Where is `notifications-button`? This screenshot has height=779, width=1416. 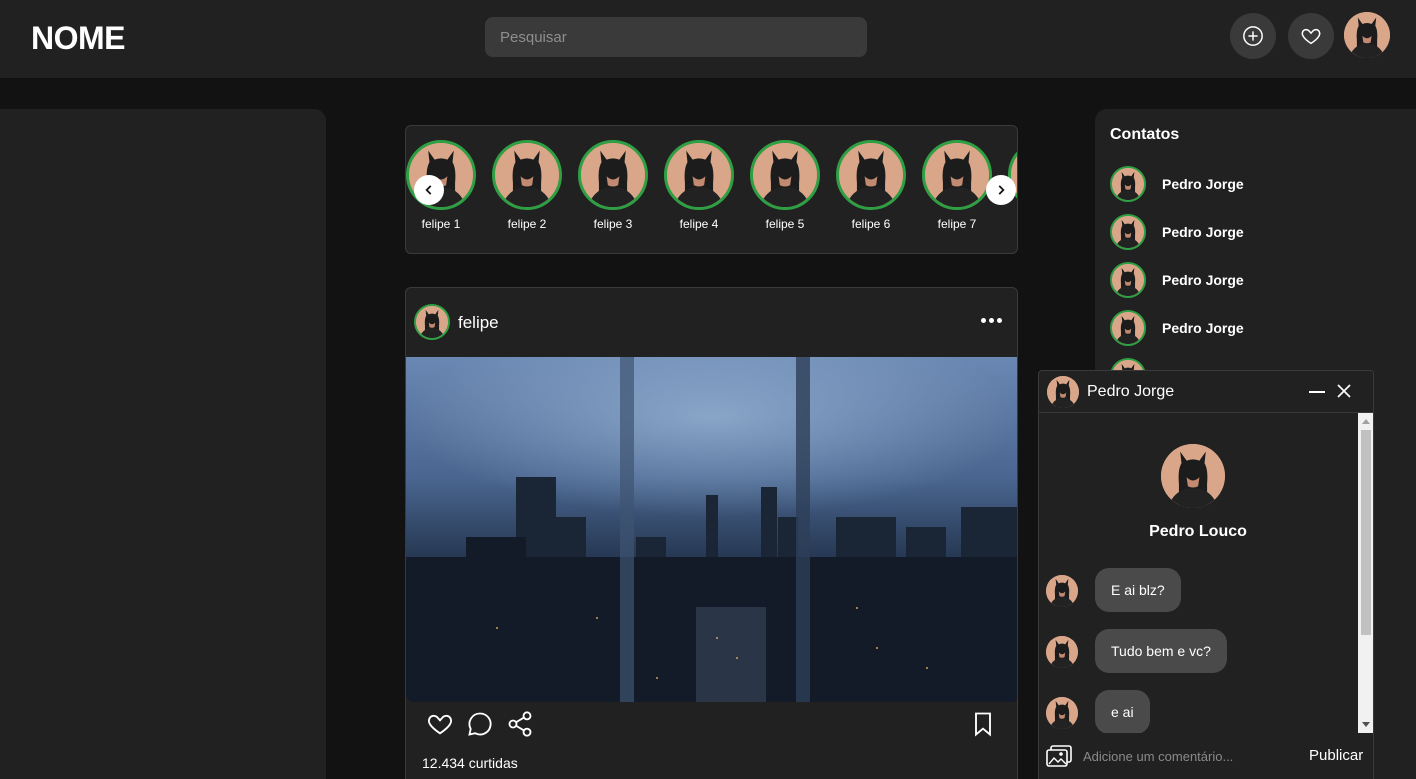
notifications-button is located at coordinates (1311, 36).